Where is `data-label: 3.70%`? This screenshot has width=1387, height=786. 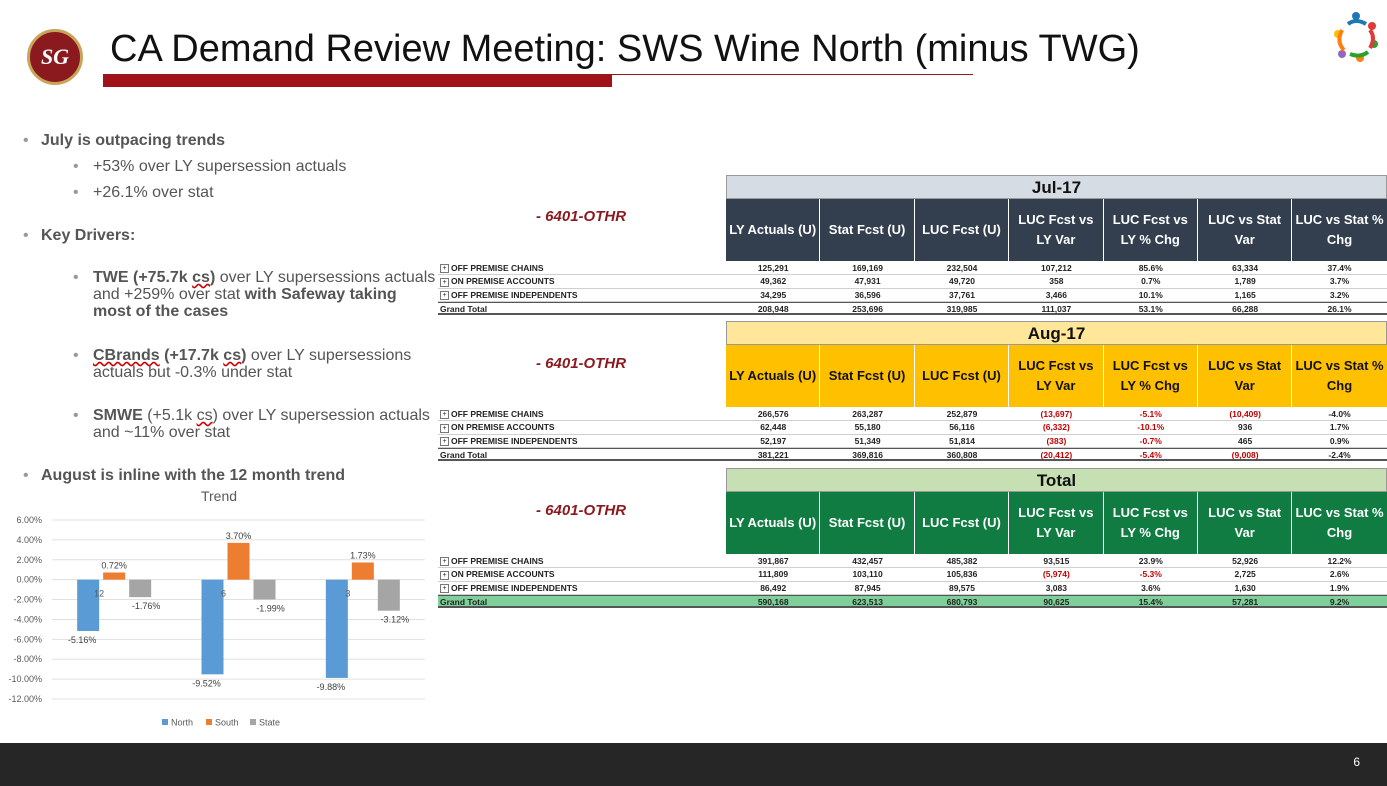
data-label: 3.70% is located at coordinates (239, 536).